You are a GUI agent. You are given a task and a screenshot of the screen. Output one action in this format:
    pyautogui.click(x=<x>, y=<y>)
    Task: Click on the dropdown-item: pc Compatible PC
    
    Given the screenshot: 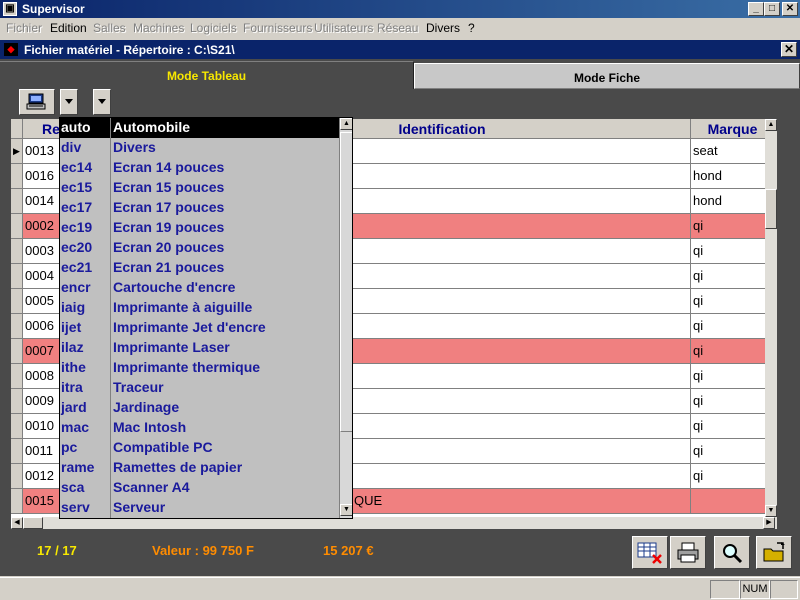 What is the action you would take?
    pyautogui.click(x=199, y=448)
    